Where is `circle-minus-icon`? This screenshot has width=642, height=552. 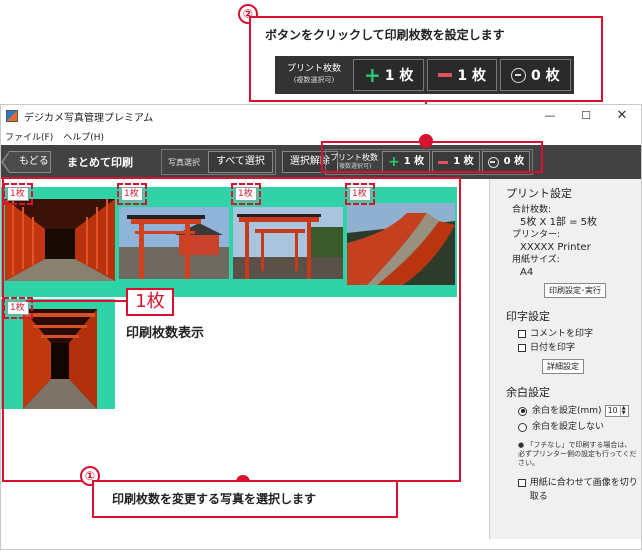 circle-minus-icon is located at coordinates (519, 75).